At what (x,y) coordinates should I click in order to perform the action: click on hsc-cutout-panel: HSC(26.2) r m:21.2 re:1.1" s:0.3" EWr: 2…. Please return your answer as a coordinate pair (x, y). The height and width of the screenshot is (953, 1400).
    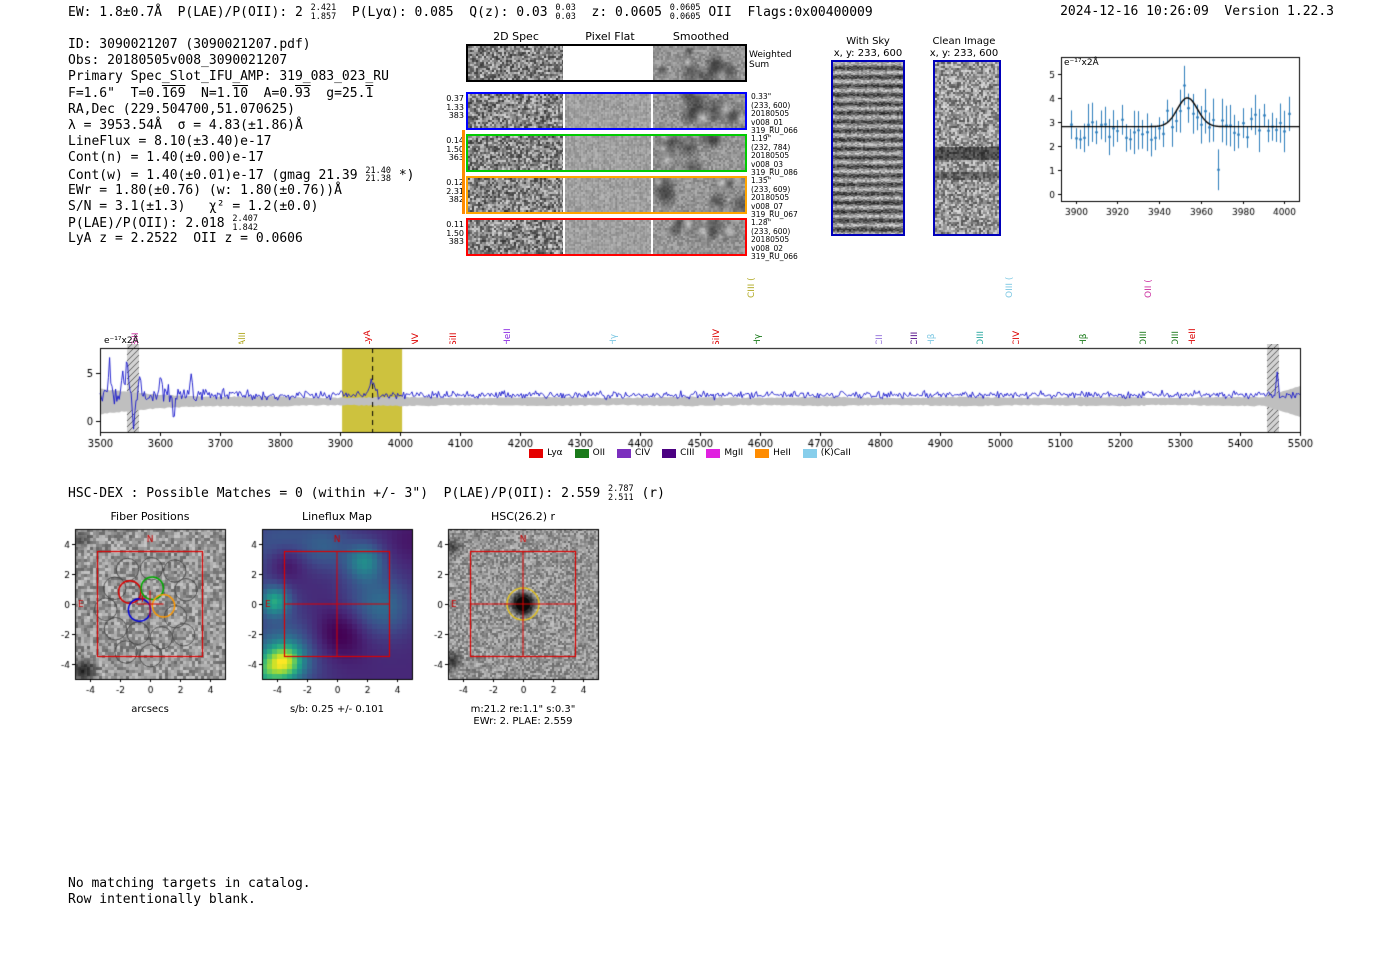
    Looking at the image, I should click on (518, 618).